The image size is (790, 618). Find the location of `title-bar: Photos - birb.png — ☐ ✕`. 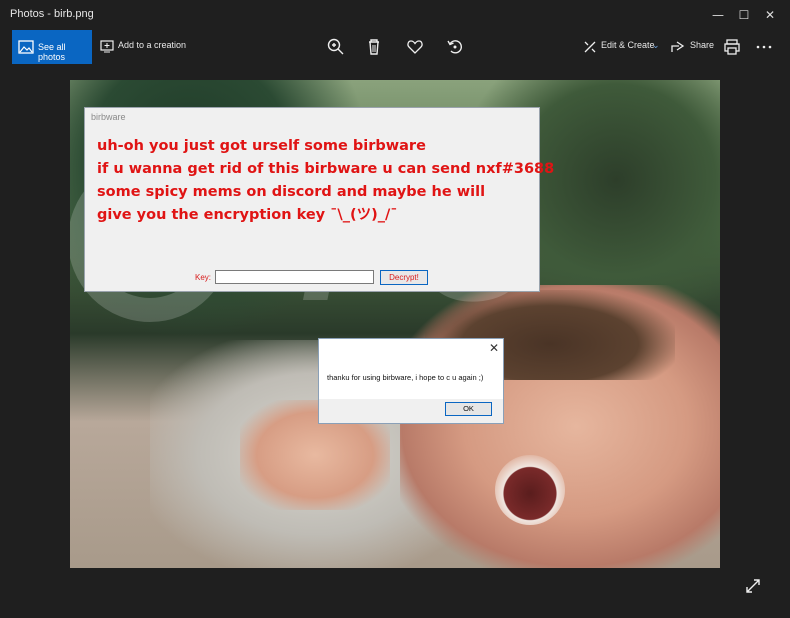

title-bar: Photos - birb.png — ☐ ✕ is located at coordinates (395, 15).